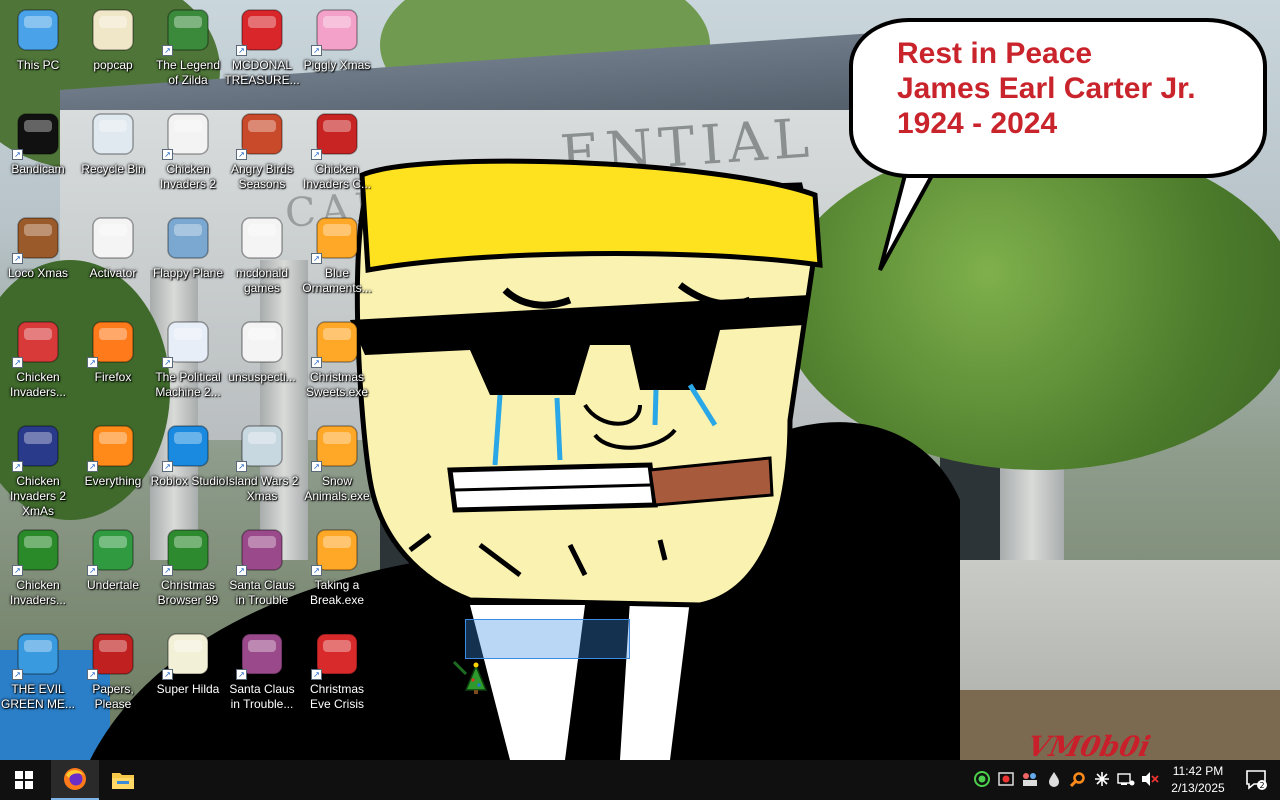 This screenshot has width=1280, height=800. I want to click on desktop-icon-label: Angry Birds Seasons, so click(262, 176).